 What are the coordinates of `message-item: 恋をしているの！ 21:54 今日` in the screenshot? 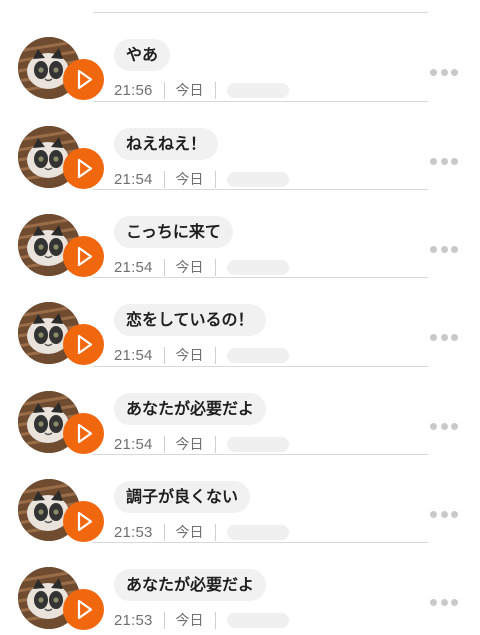 It's located at (240, 321).